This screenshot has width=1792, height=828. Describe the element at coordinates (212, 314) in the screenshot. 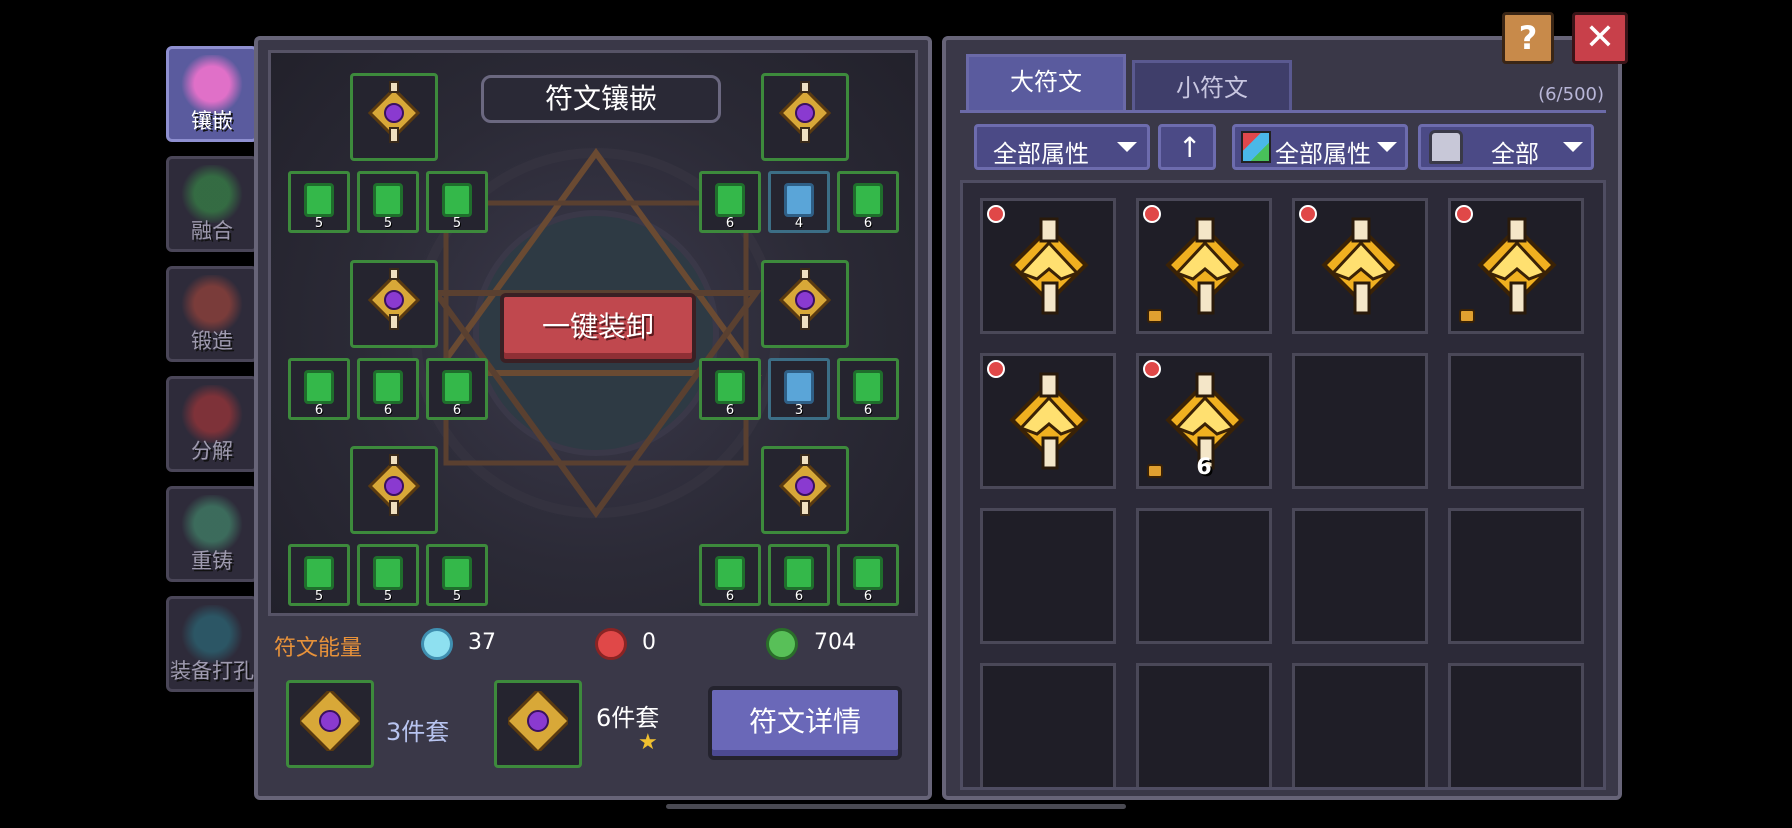

I see `side-tab-forge: 锻造` at that location.